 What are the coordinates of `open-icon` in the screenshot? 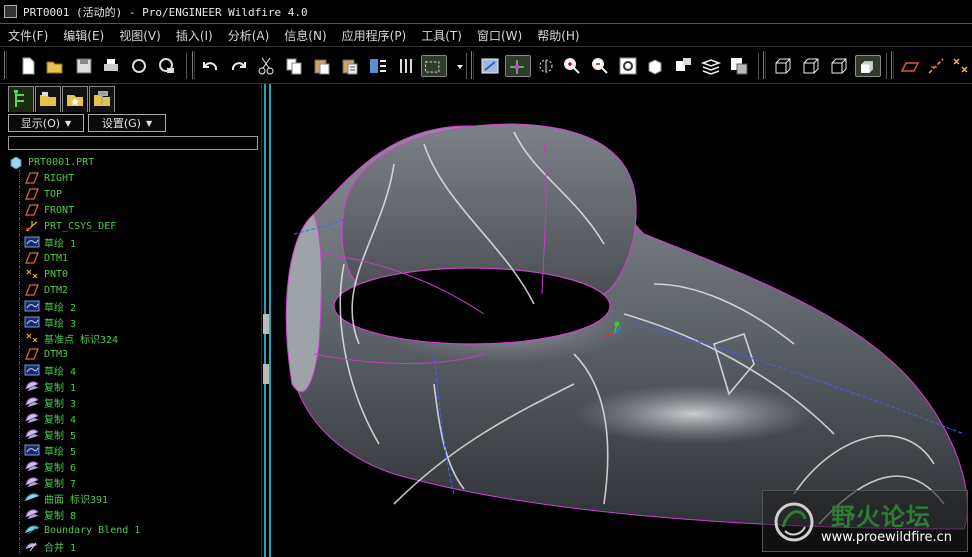 It's located at (55, 66).